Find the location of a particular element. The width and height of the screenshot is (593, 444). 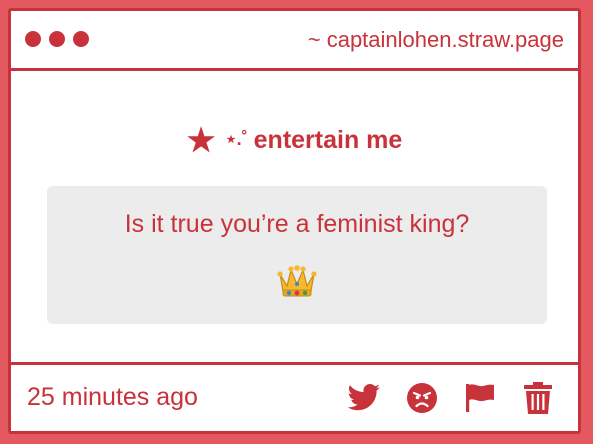

angry-face-icon is located at coordinates (422, 398).